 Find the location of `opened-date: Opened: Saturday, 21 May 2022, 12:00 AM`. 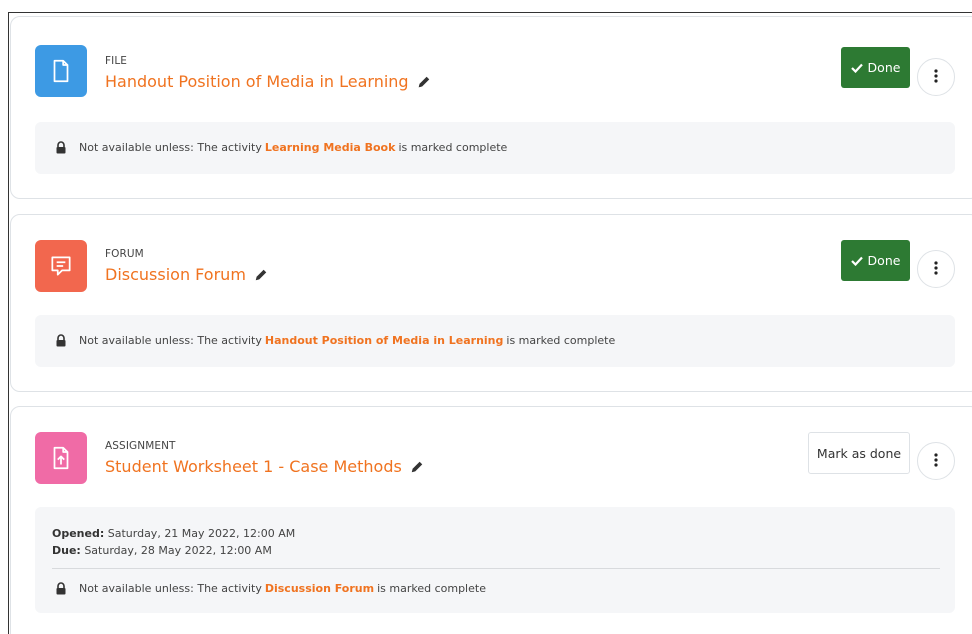

opened-date: Opened: Saturday, 21 May 2022, 12:00 AM is located at coordinates (174, 533).